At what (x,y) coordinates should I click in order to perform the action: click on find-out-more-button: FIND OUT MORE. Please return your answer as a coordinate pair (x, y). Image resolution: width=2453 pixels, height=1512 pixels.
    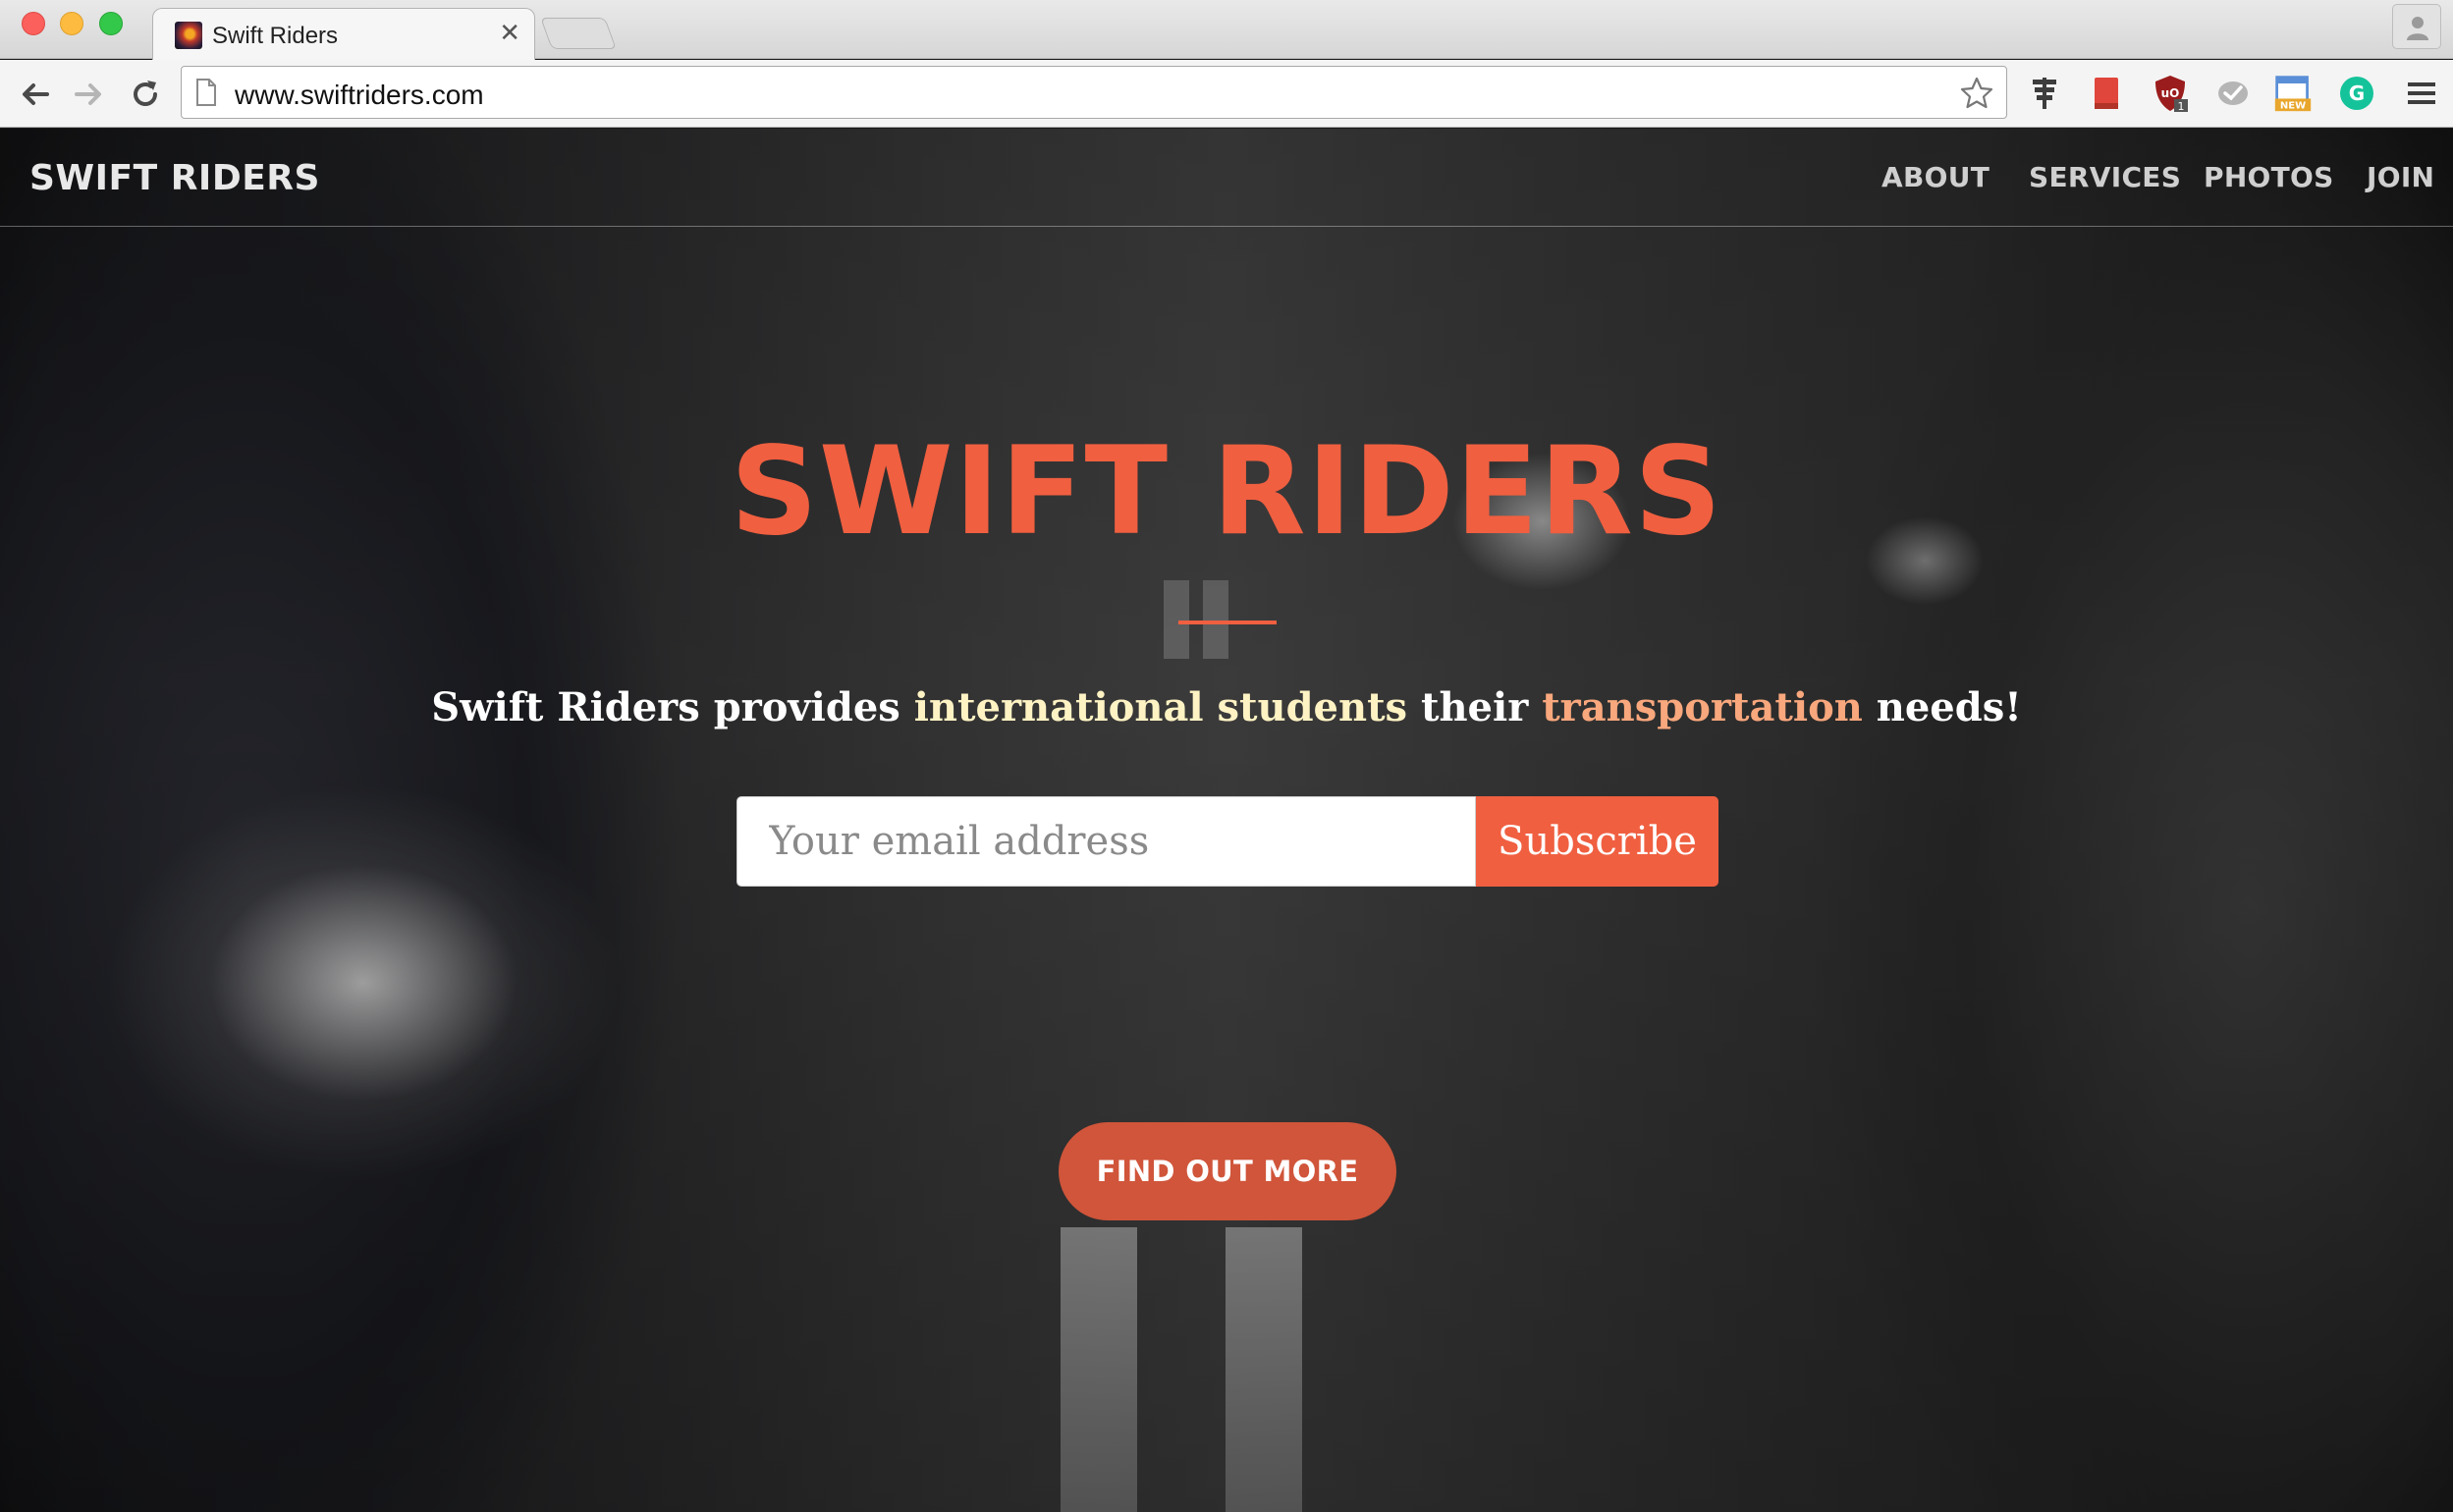
    Looking at the image, I should click on (1227, 1171).